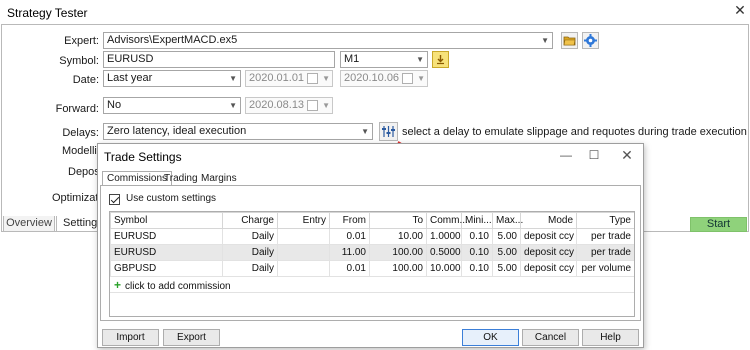  I want to click on delay-settings-icon, so click(388, 131).